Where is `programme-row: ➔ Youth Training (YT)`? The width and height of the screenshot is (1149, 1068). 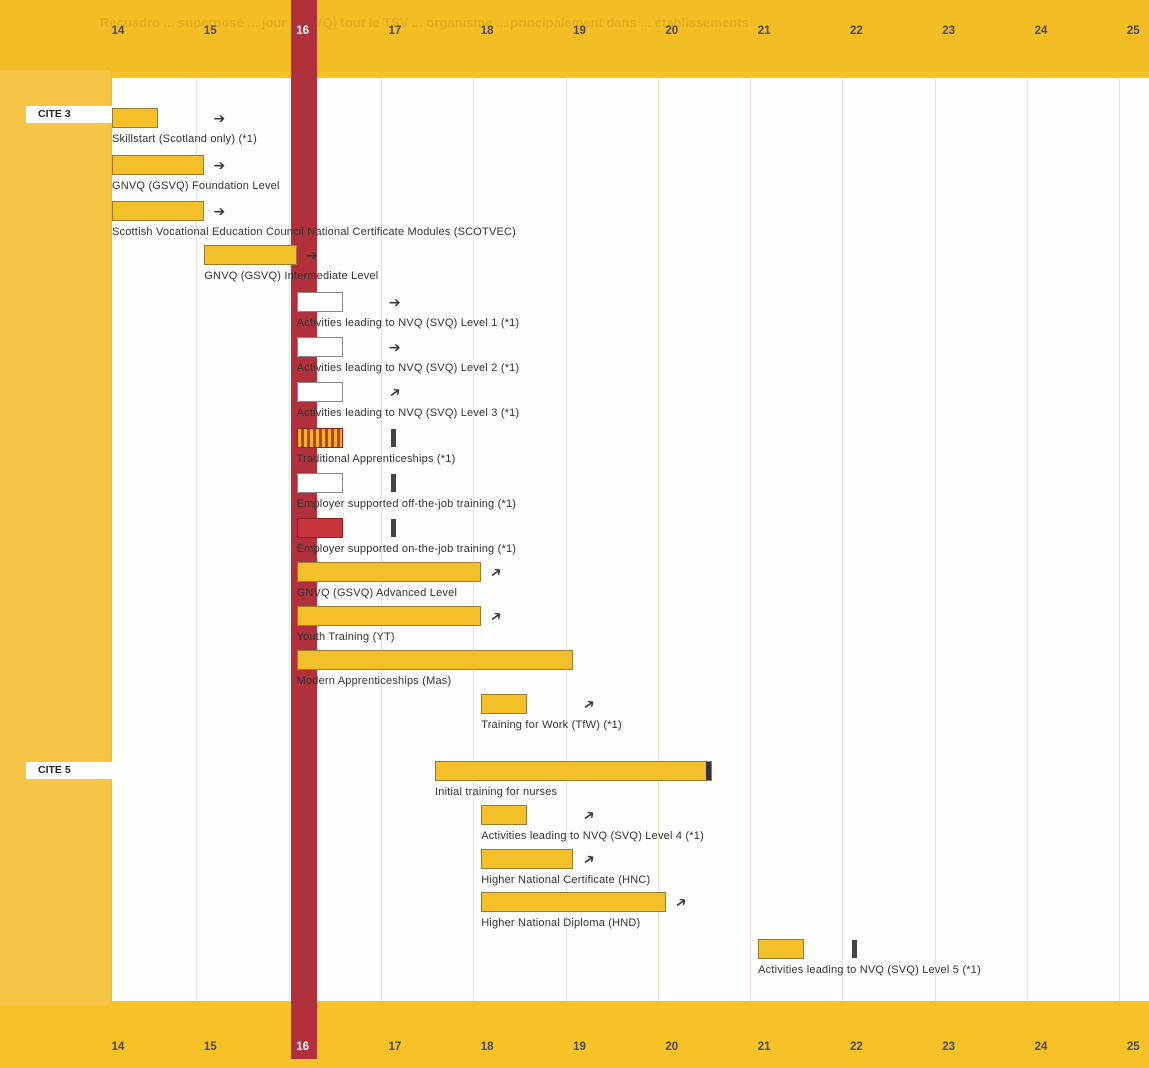
programme-row: ➔ Youth Training (YT) is located at coordinates (574, 629).